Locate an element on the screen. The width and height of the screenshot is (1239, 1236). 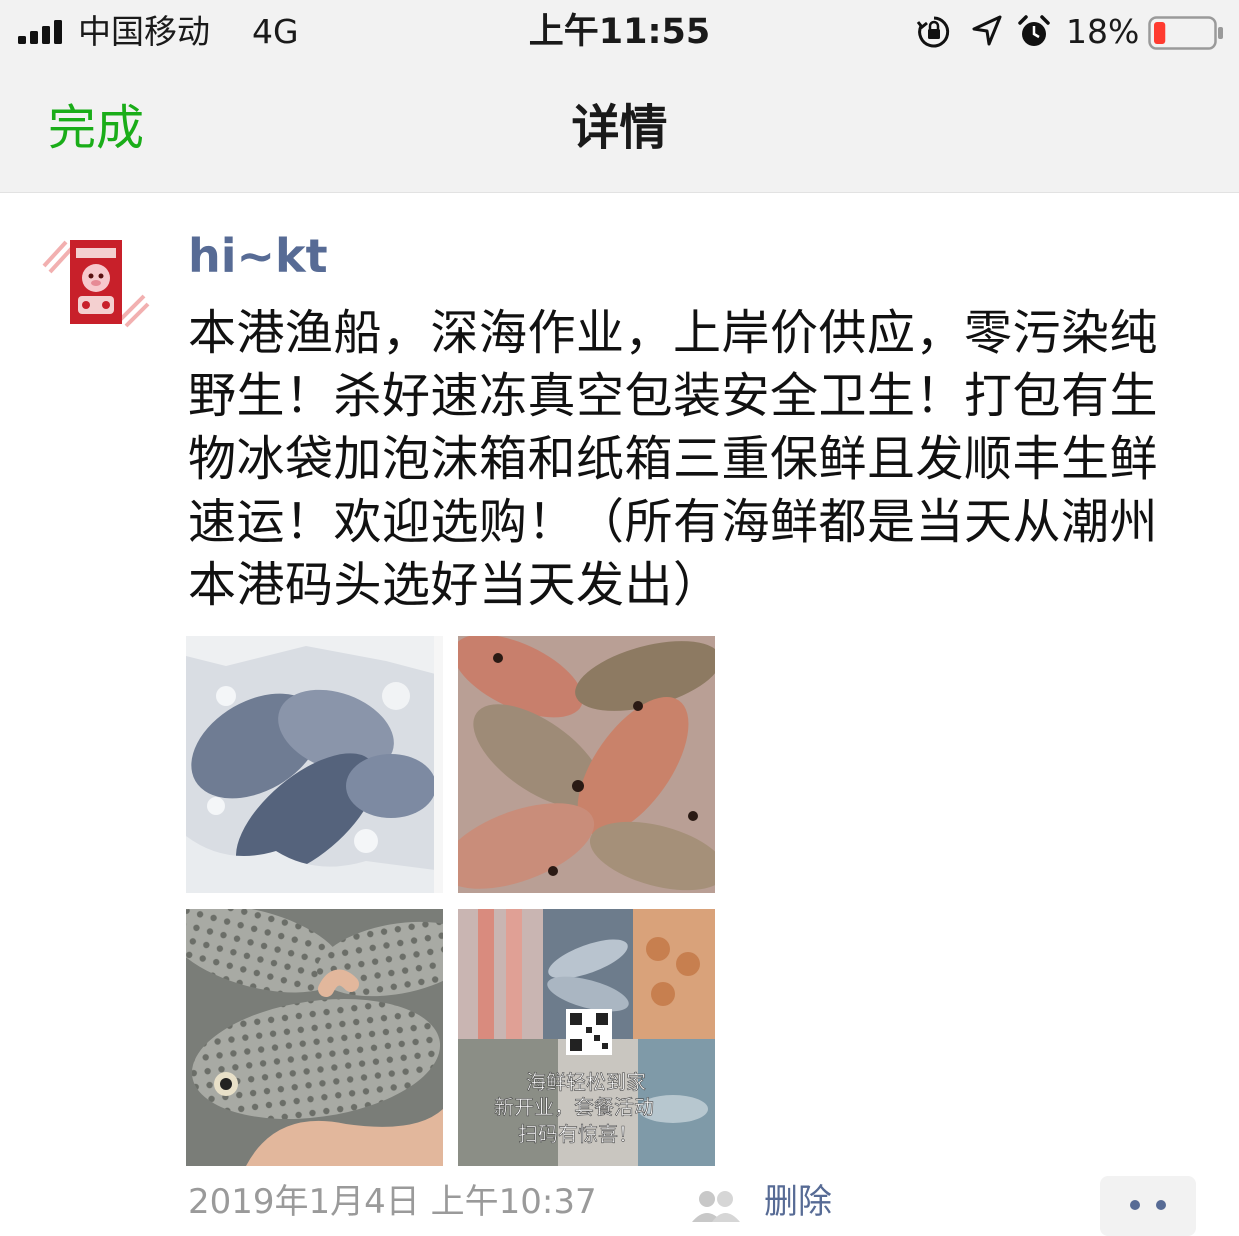
more-dots-icon-dot is located at coordinates (1161, 1205).